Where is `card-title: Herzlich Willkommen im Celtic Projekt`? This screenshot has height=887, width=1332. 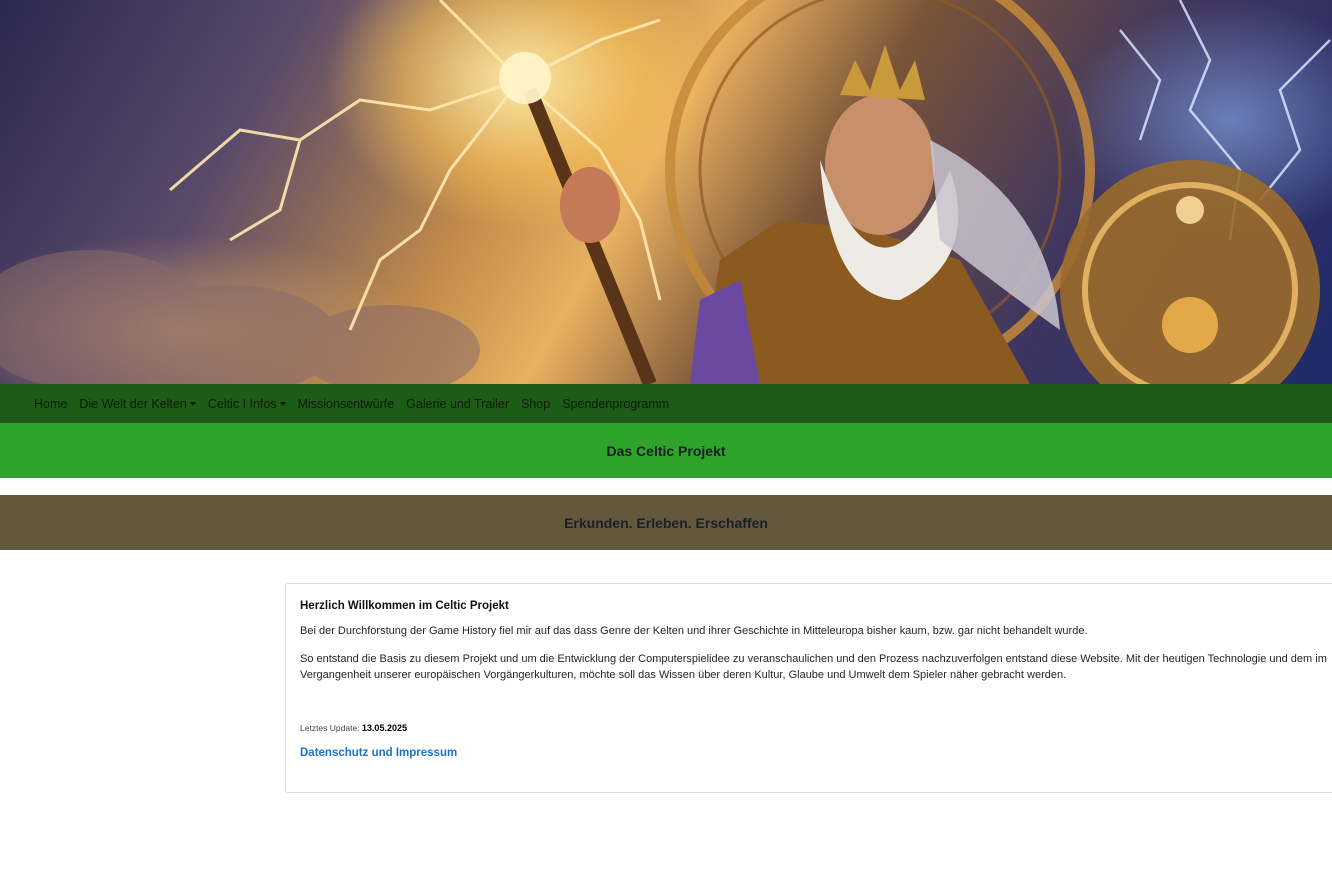 card-title: Herzlich Willkommen im Celtic Projekt is located at coordinates (404, 606).